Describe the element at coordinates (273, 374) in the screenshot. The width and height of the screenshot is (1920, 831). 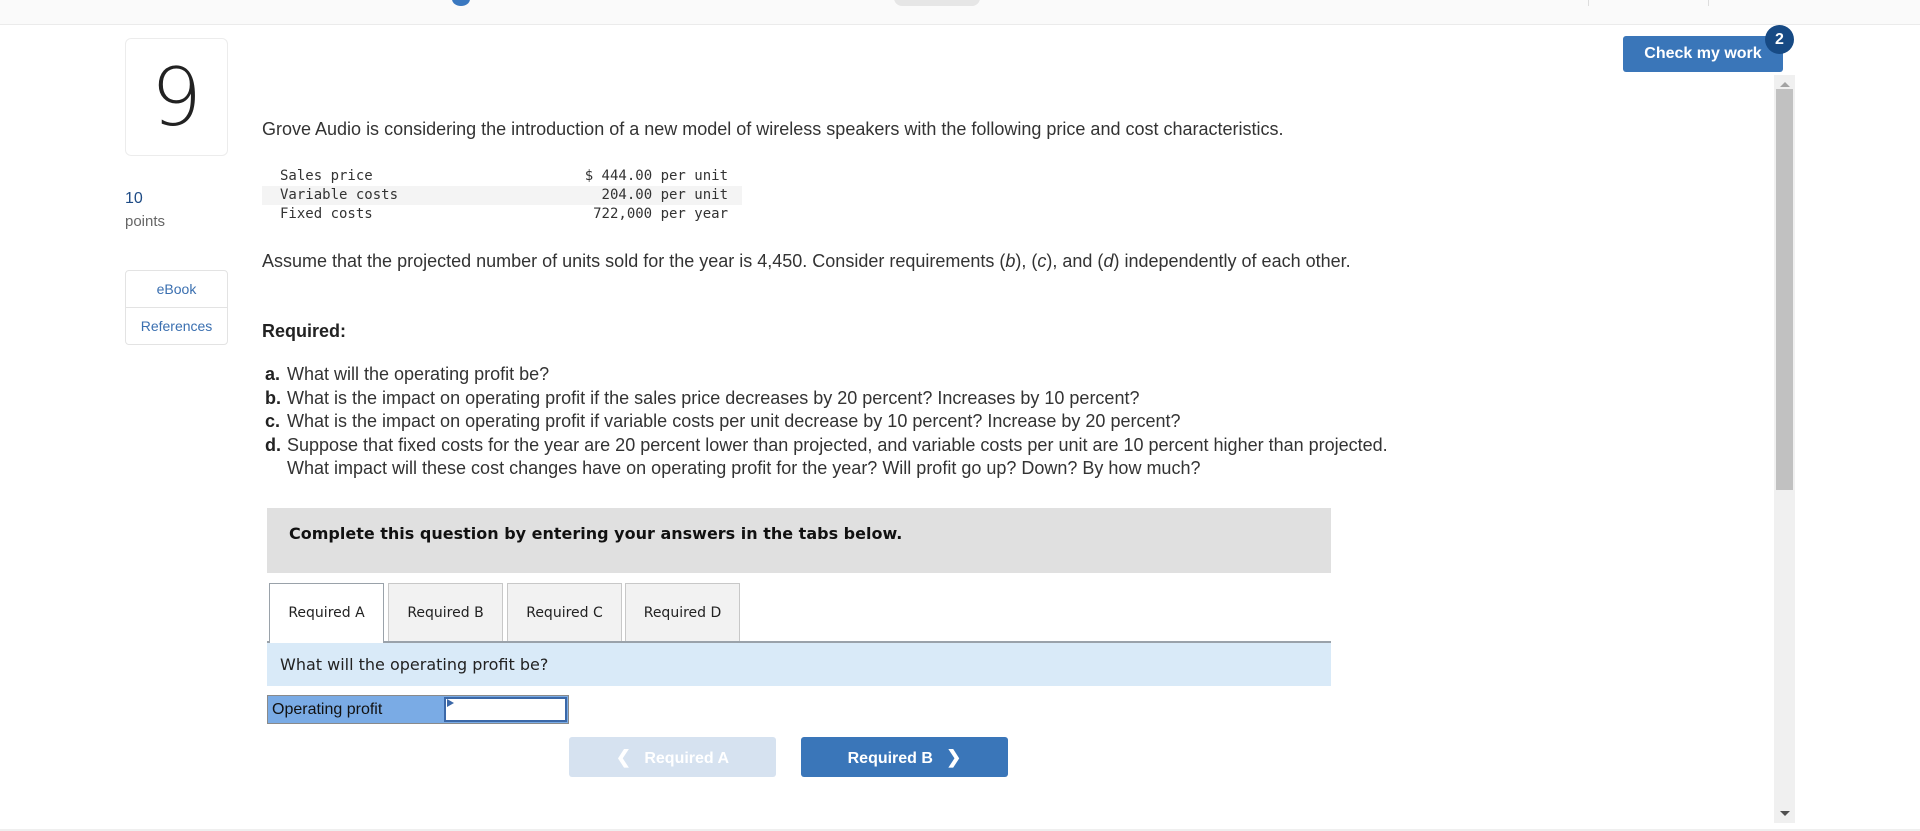
I see `item-letter: a.` at that location.